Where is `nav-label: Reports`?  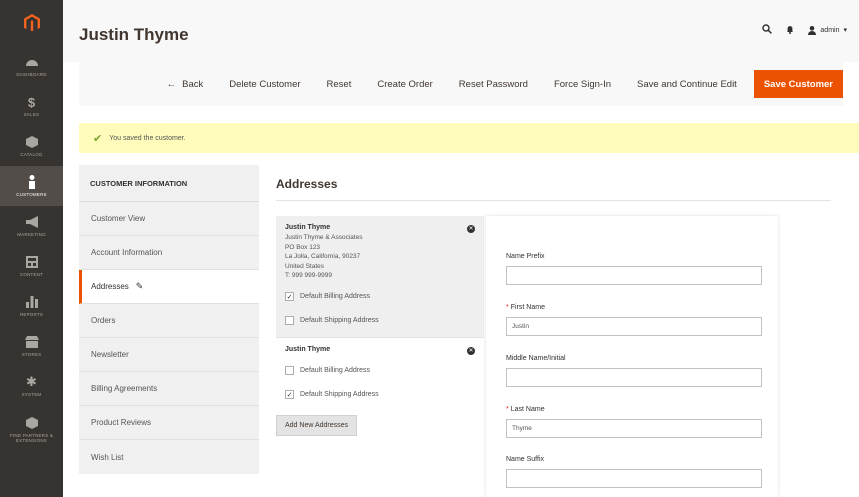 nav-label: Reports is located at coordinates (31, 314).